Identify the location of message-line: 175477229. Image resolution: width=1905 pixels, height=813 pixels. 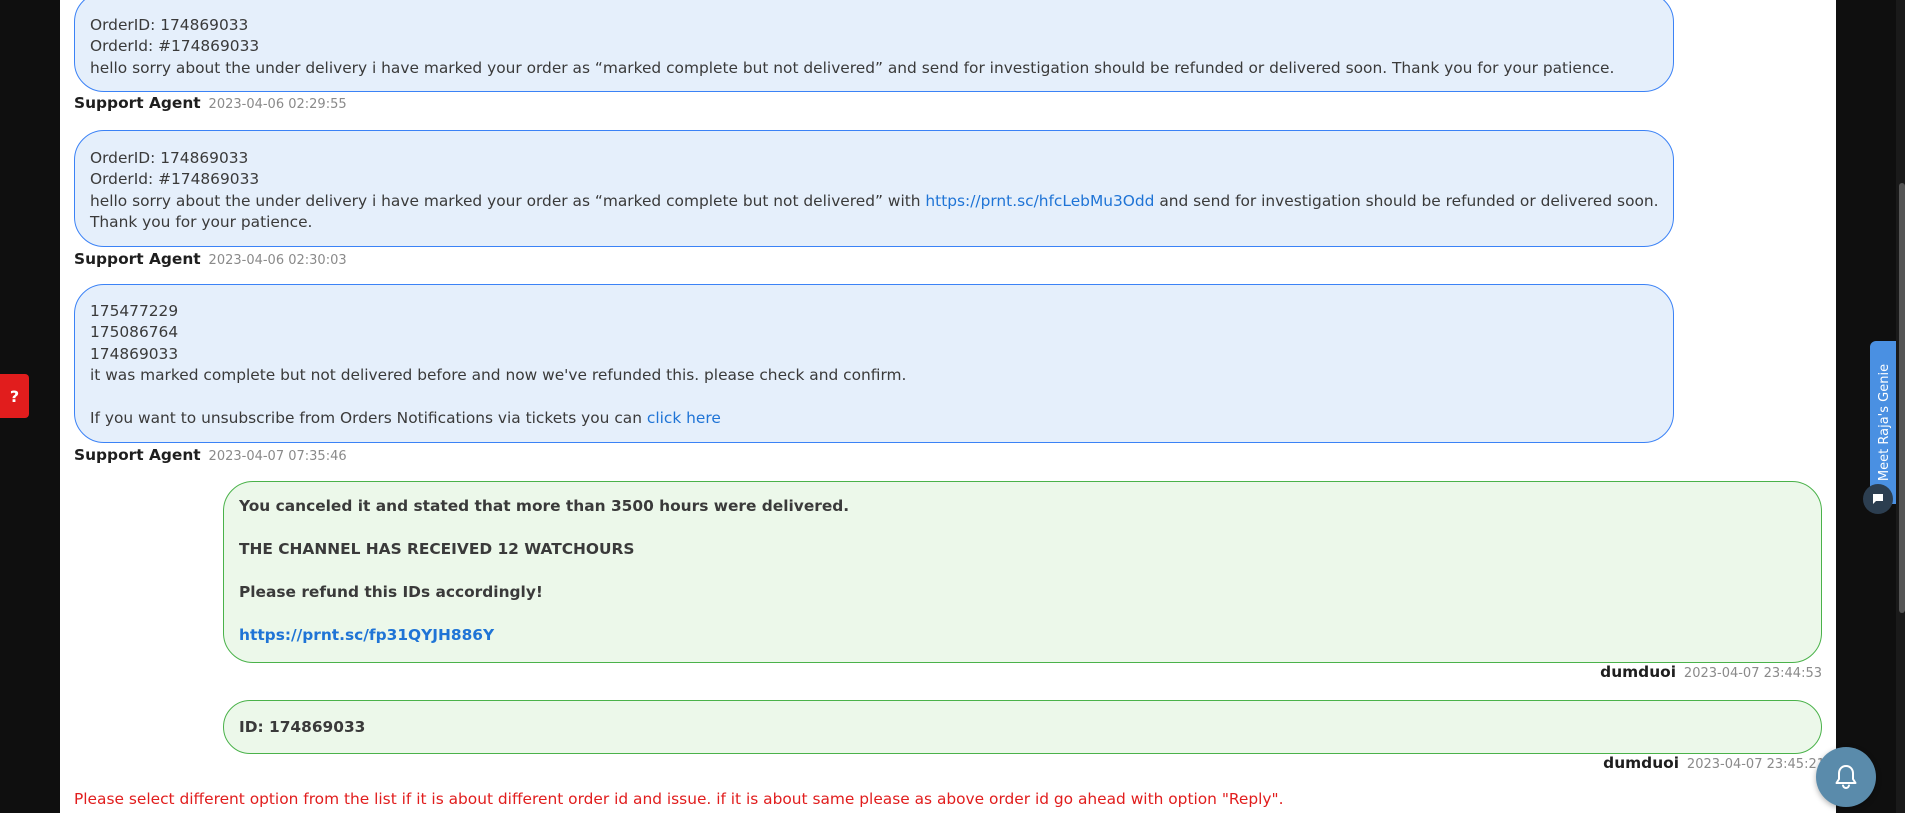
(134, 311).